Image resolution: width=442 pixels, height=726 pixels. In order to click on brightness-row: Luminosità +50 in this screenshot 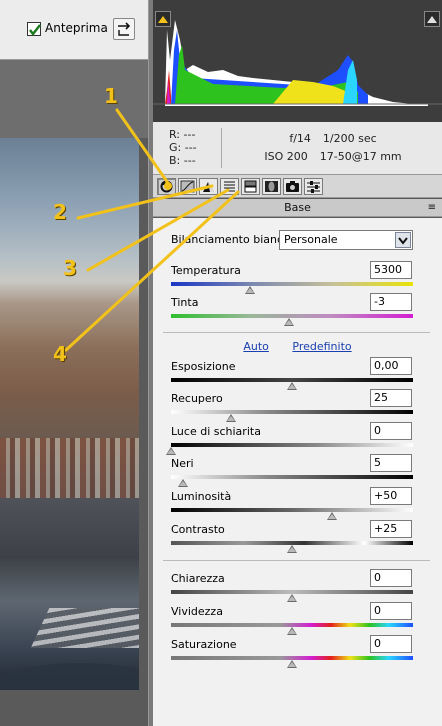, I will do `click(300, 504)`.